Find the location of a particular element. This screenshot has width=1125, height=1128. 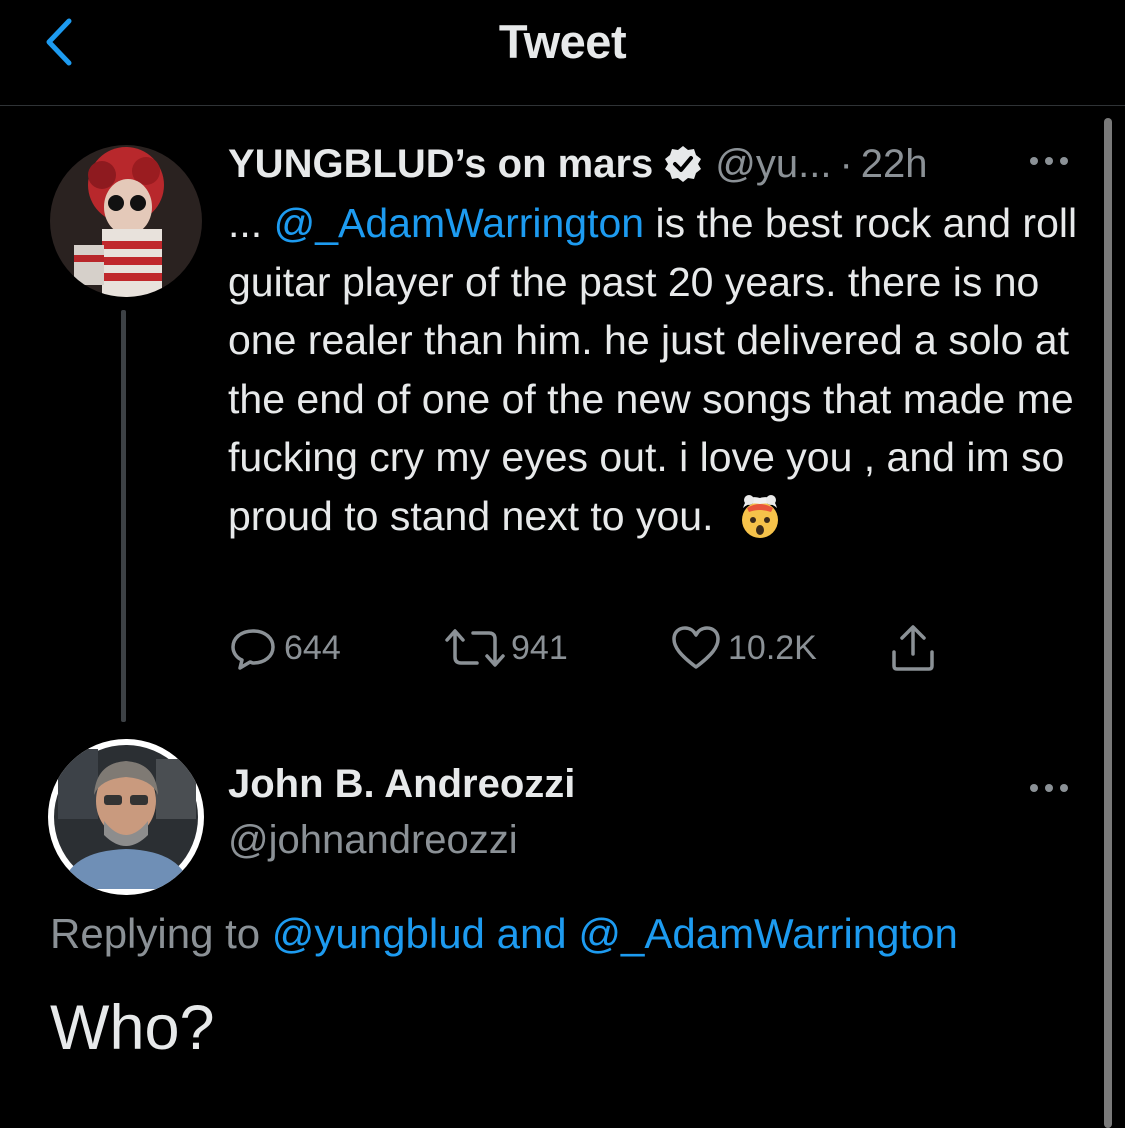

replying-and: and is located at coordinates (531, 933).